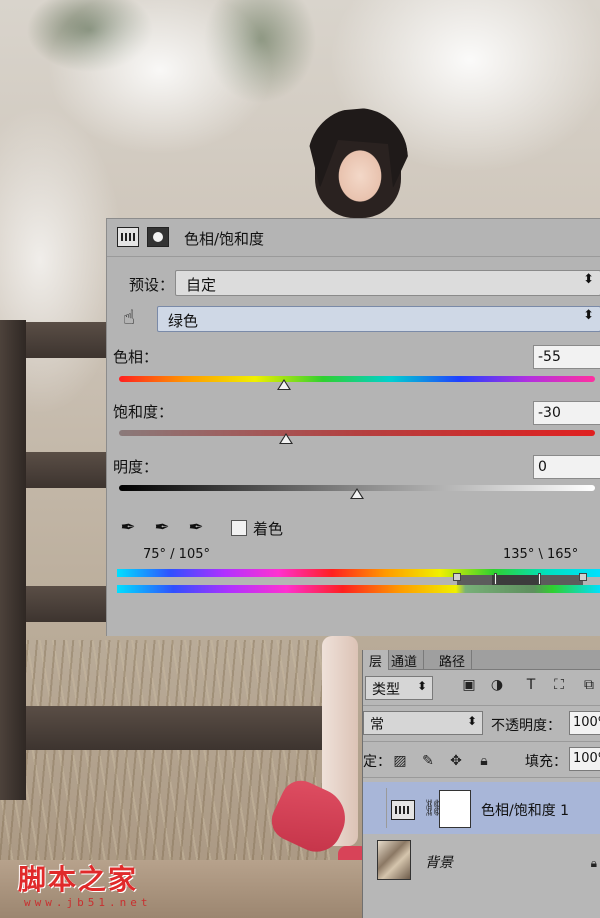 The width and height of the screenshot is (600, 918). Describe the element at coordinates (515, 580) in the screenshot. I see `color-range-core` at that location.